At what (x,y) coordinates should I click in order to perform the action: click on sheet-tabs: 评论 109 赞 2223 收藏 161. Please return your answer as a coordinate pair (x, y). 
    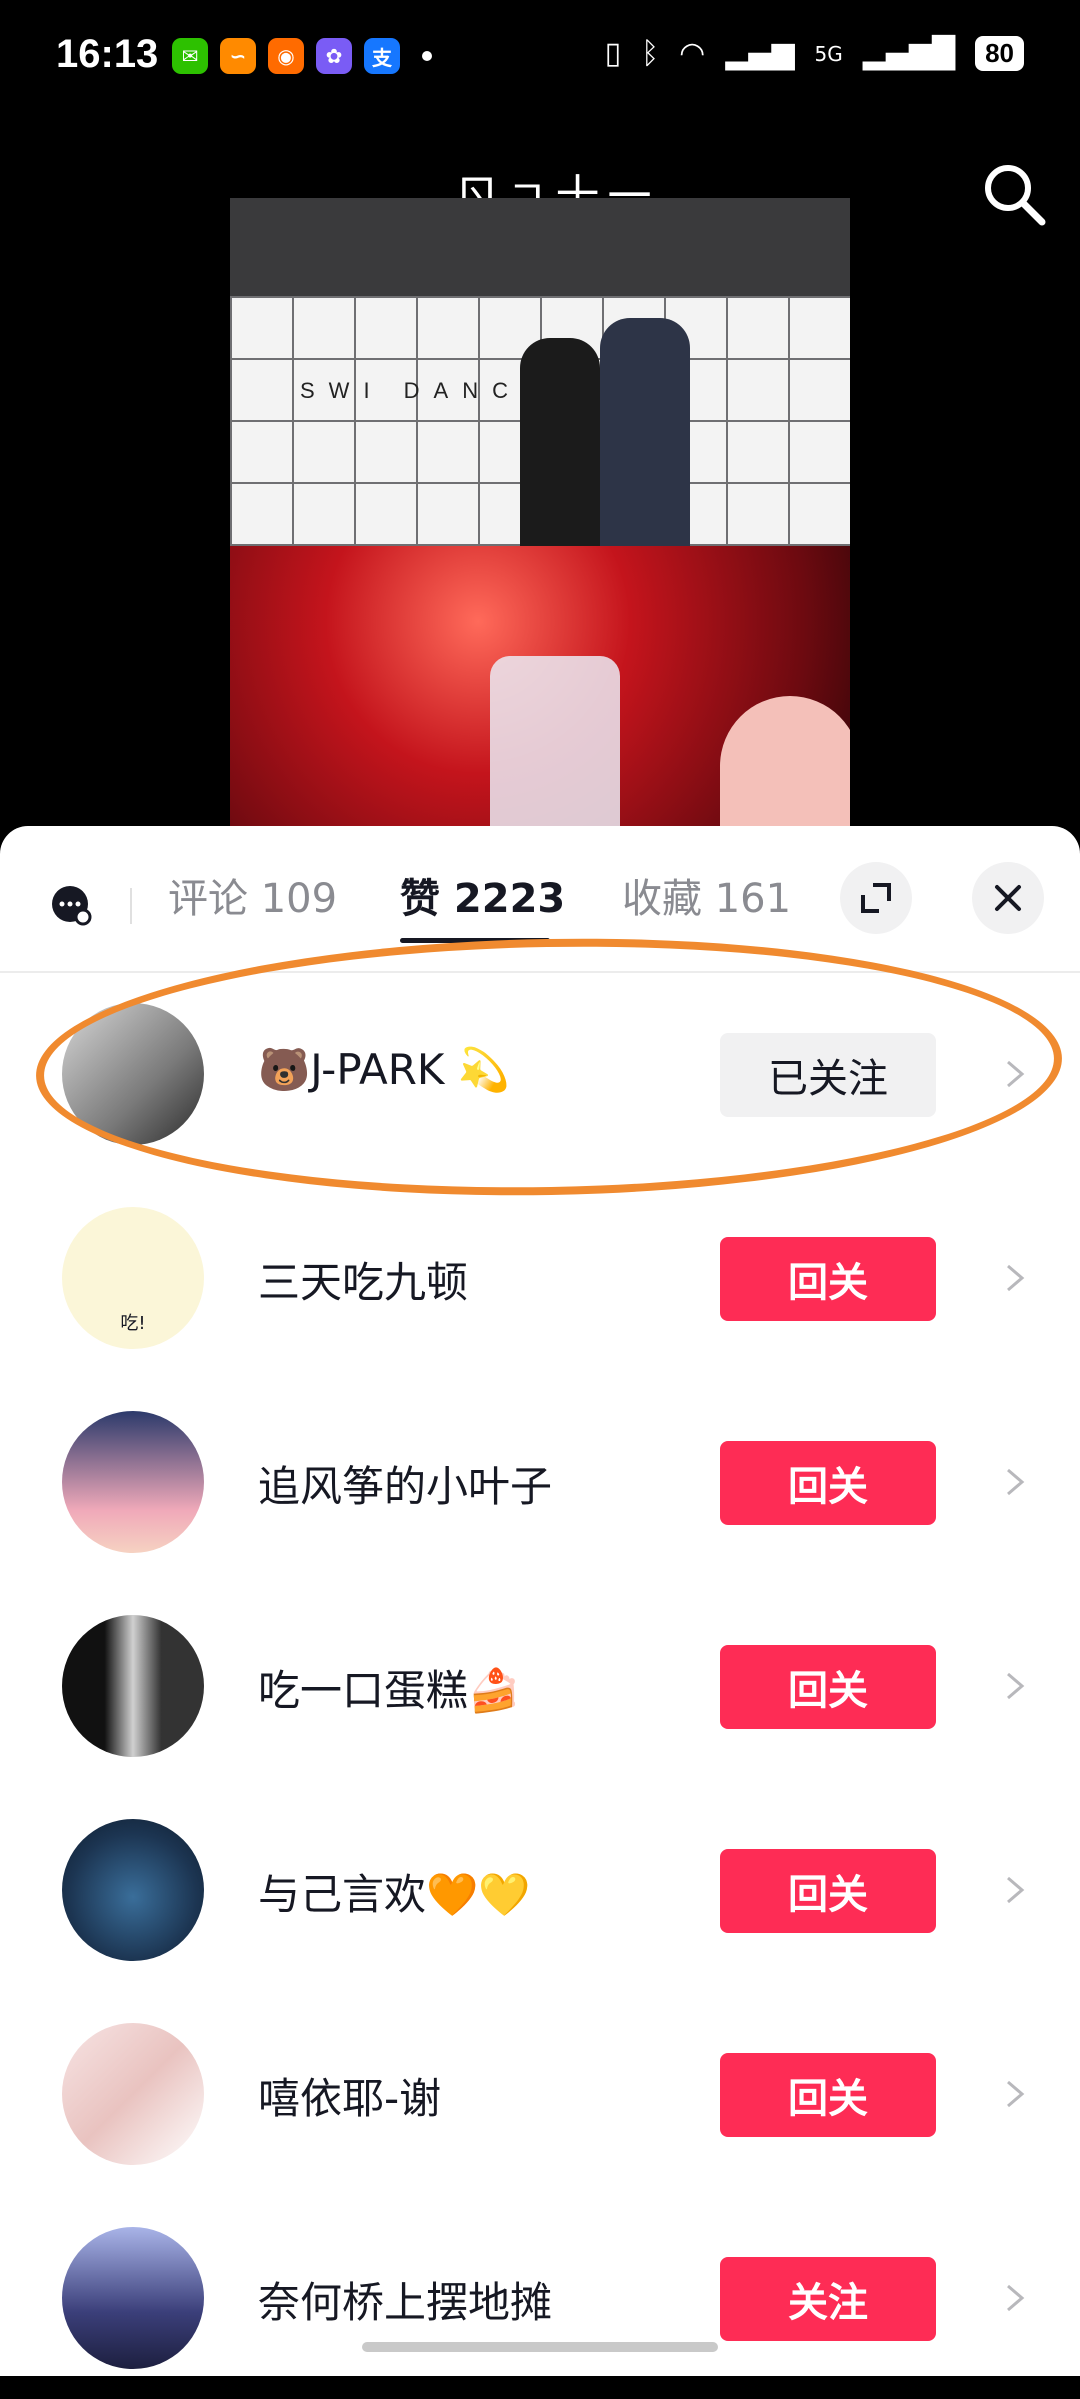
    Looking at the image, I should click on (540, 899).